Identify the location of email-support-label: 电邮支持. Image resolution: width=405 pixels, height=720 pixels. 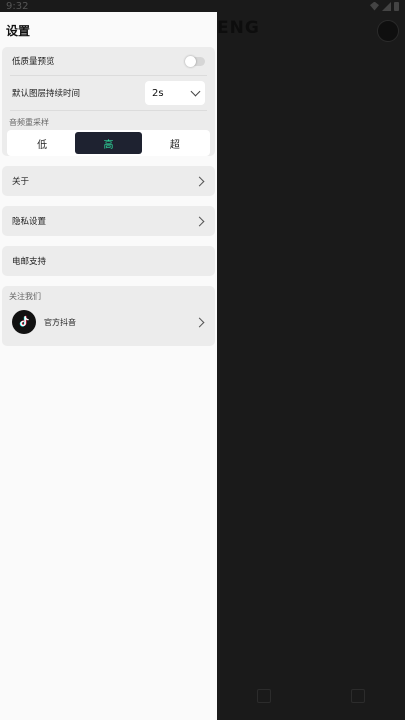
(29, 262).